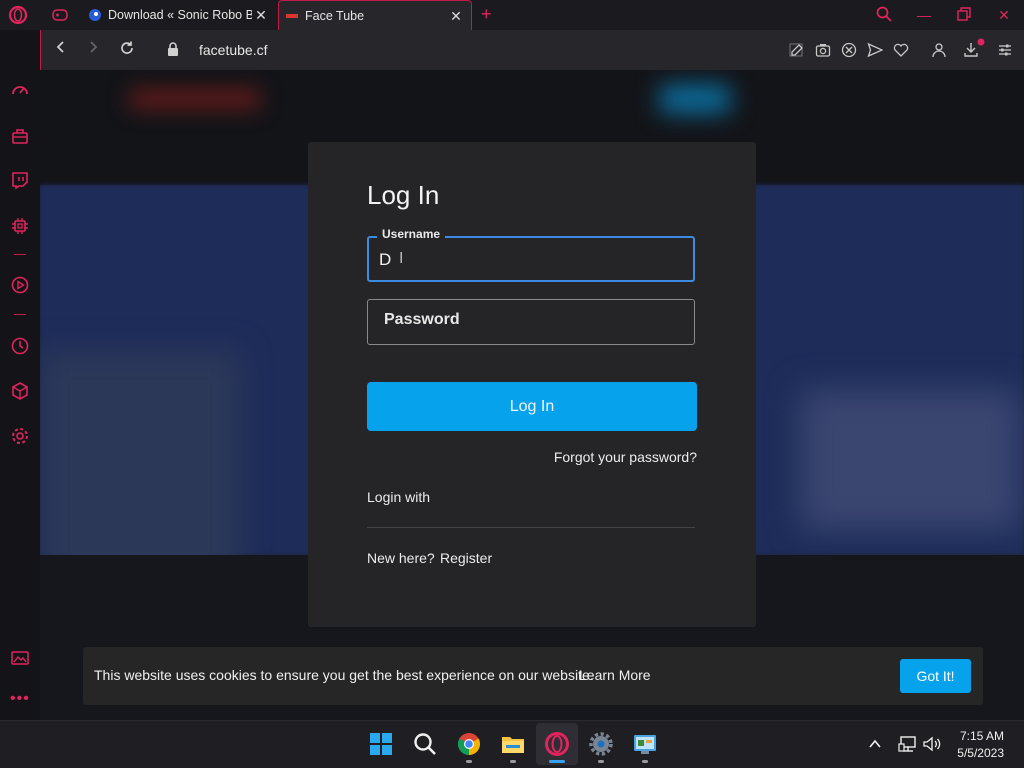 This screenshot has height=768, width=1024. Describe the element at coordinates (466, 558) in the screenshot. I see `register-link: Register` at that location.